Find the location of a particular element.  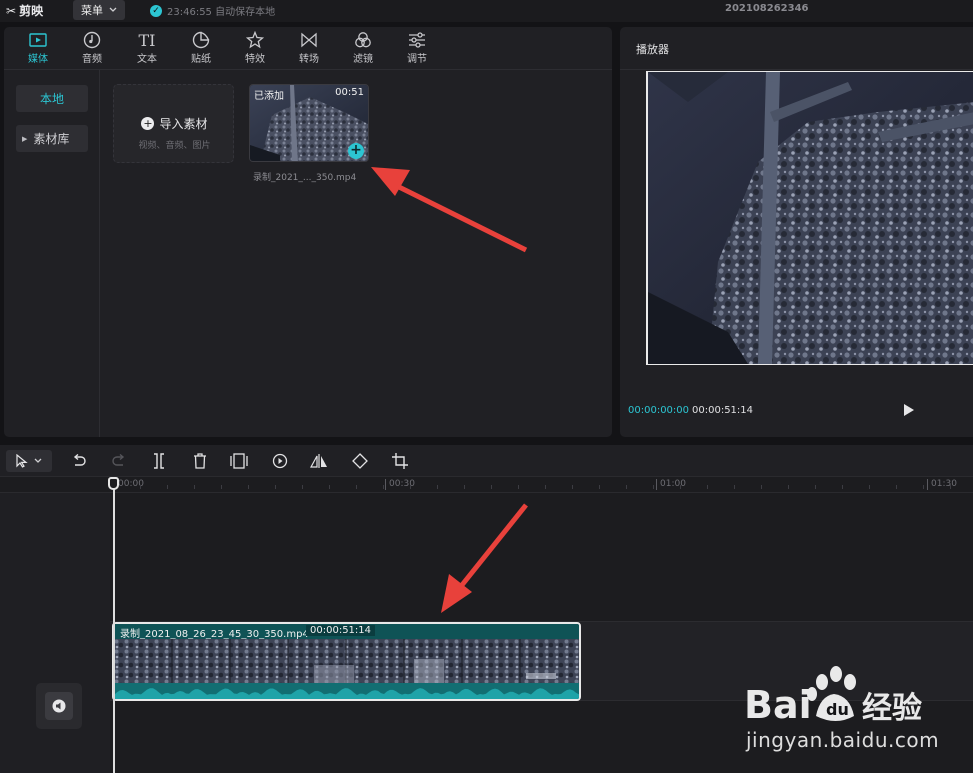

trash-icon is located at coordinates (200, 461).